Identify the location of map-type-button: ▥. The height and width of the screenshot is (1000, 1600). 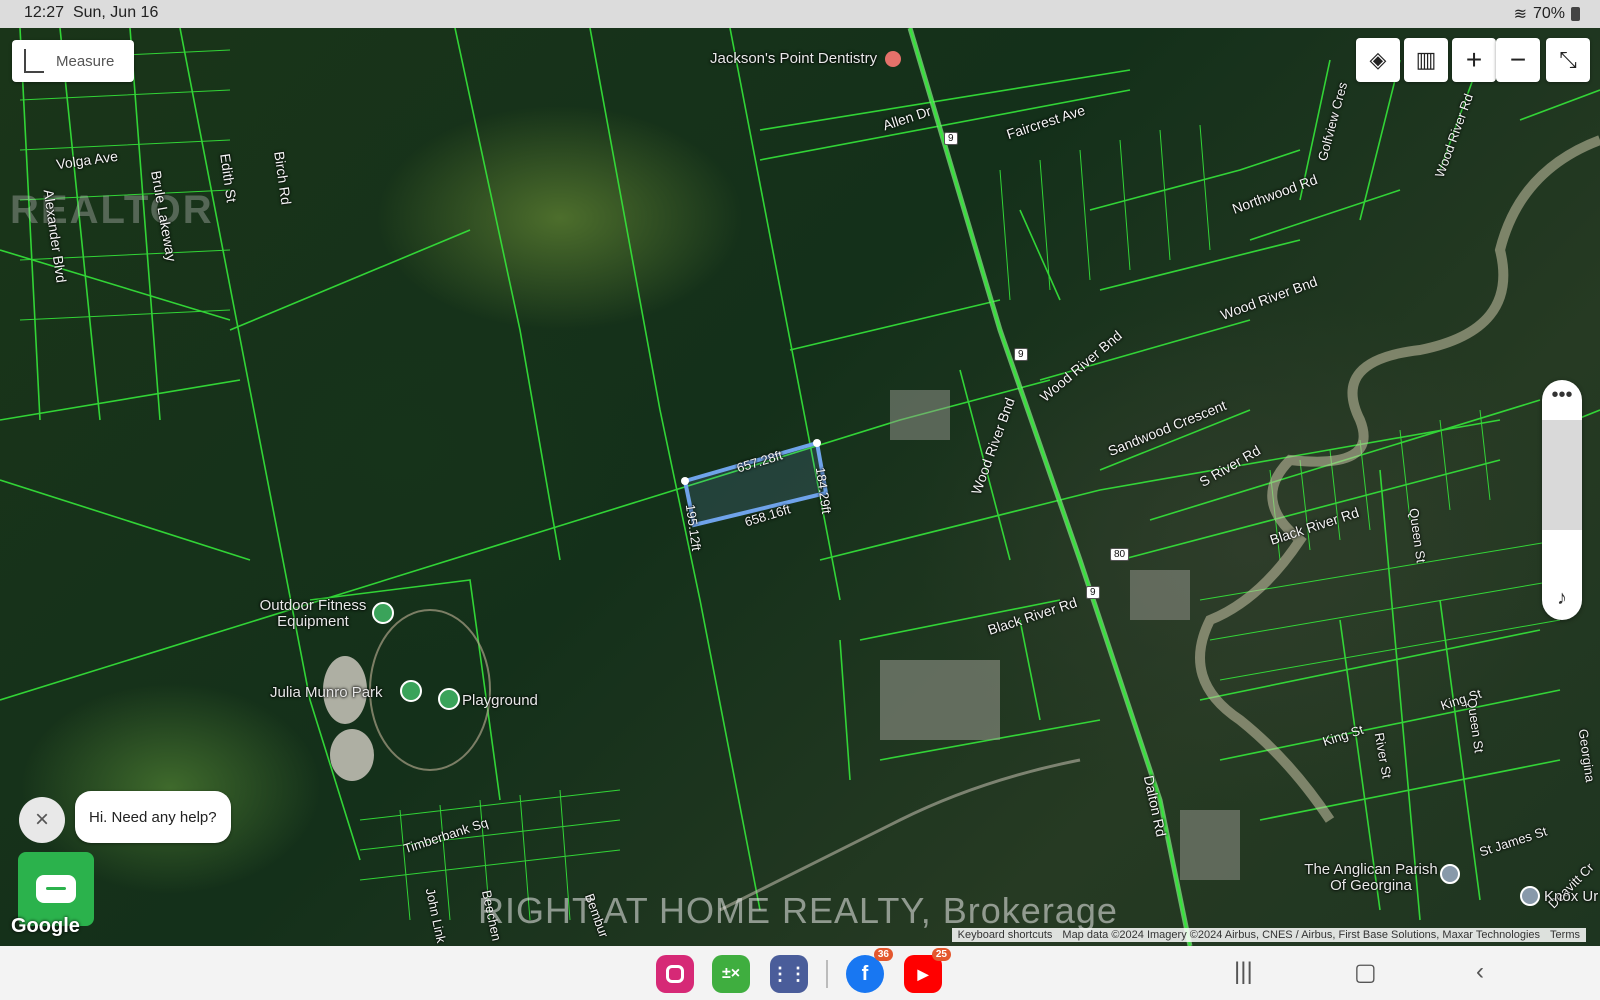
(1426, 60).